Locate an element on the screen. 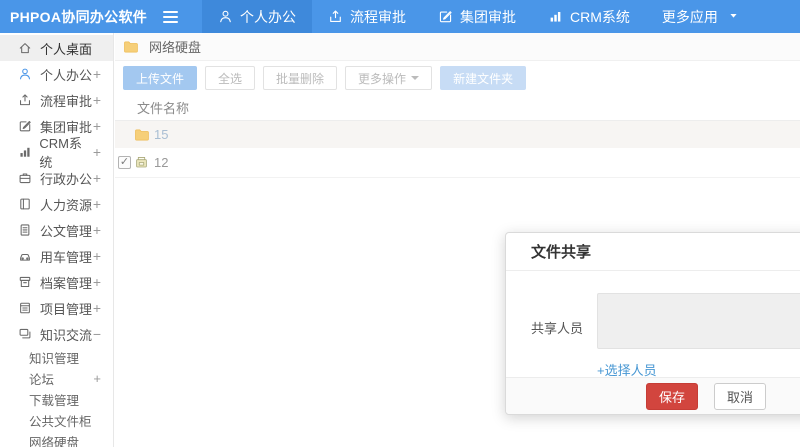 The image size is (800, 447). toolbar-button-label: 全选 is located at coordinates (230, 78).